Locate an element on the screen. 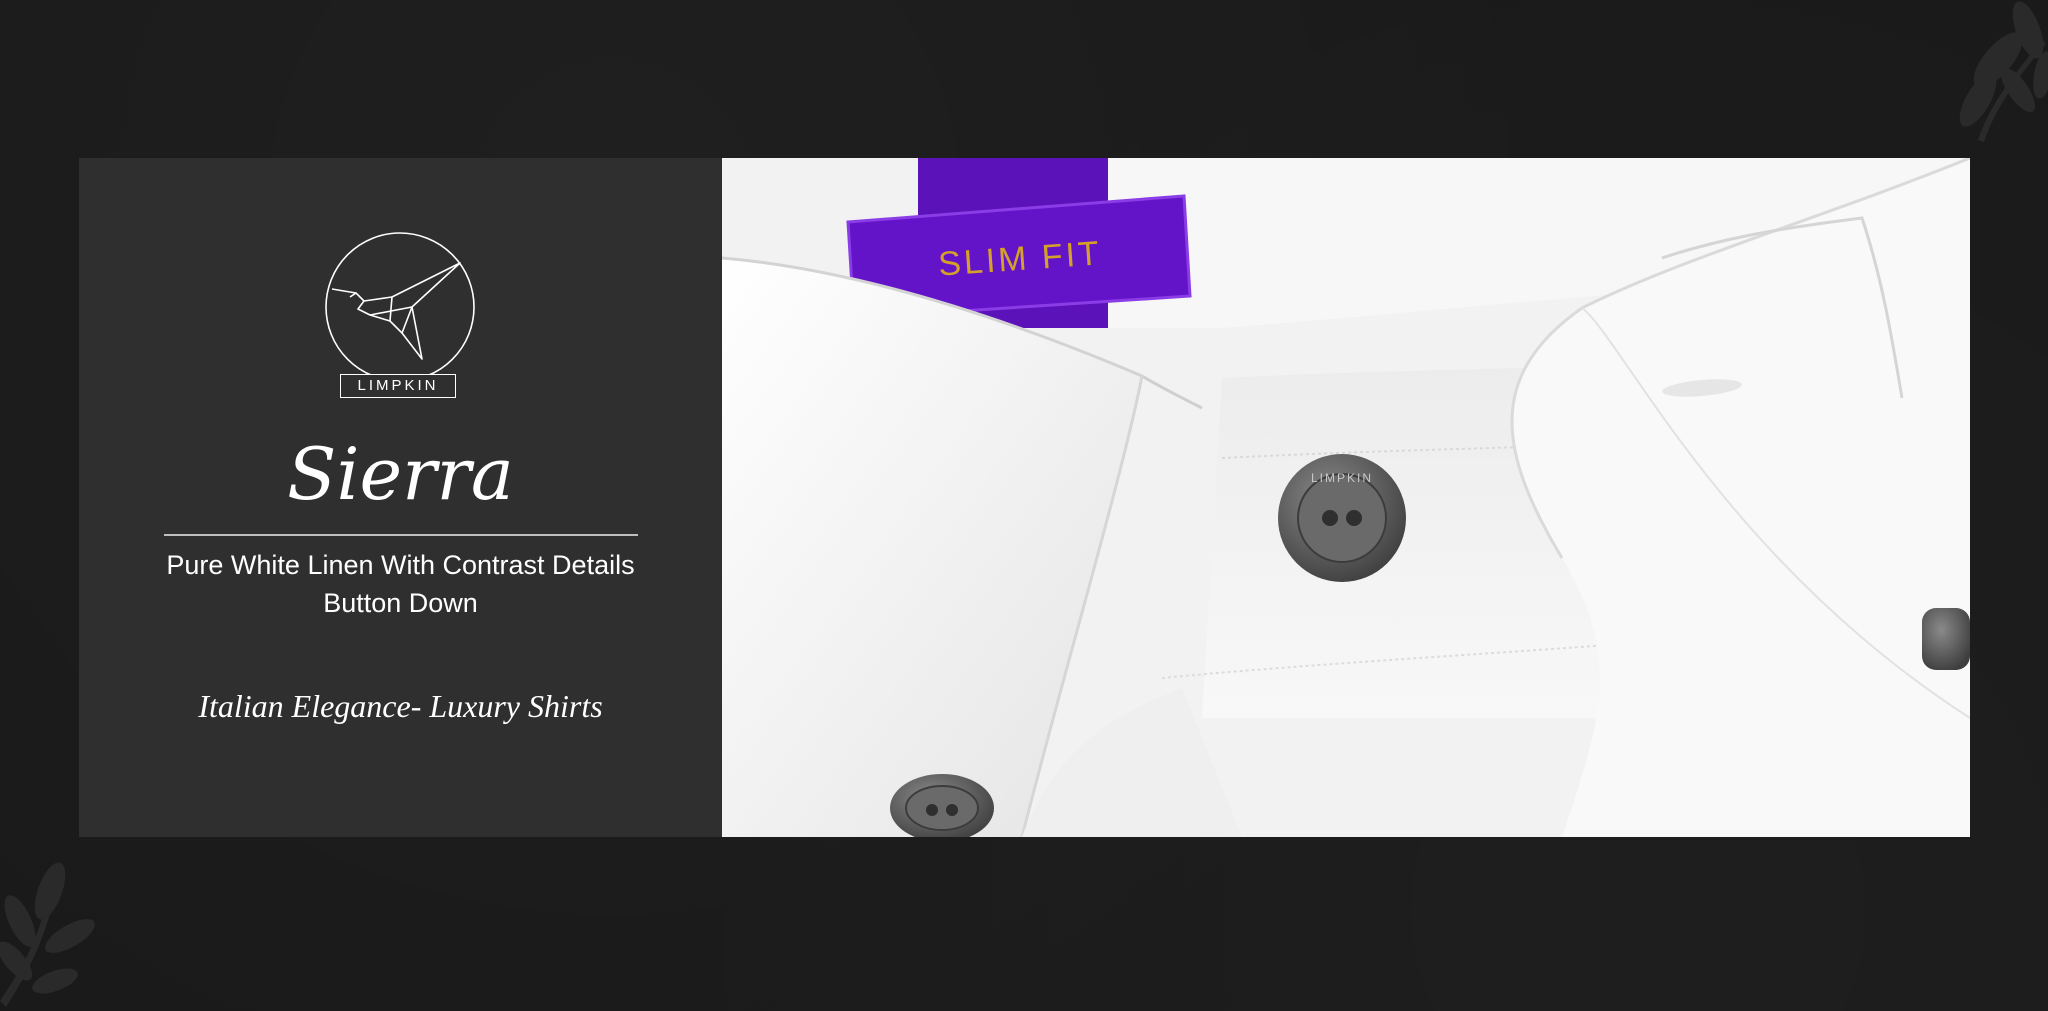 The width and height of the screenshot is (2048, 1011). product-description: Pure White Linen With Contrast Details is located at coordinates (400, 565).